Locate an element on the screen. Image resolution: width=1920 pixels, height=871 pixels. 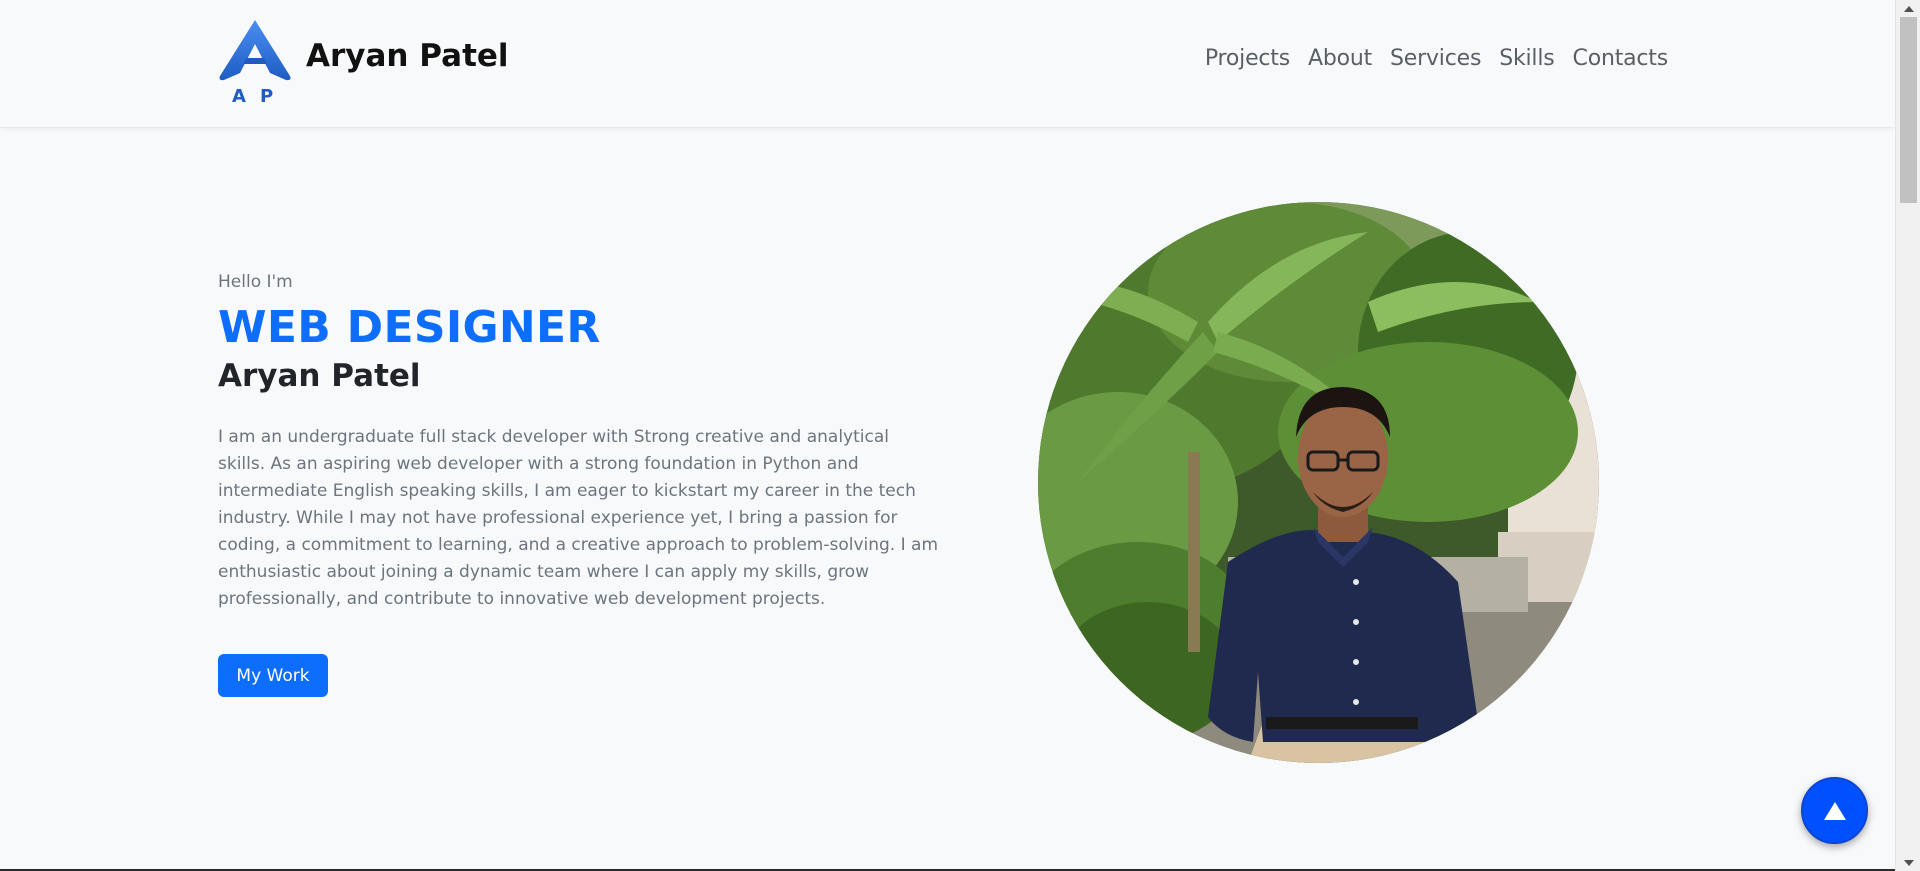
svg-text: P is located at coordinates (266, 95).